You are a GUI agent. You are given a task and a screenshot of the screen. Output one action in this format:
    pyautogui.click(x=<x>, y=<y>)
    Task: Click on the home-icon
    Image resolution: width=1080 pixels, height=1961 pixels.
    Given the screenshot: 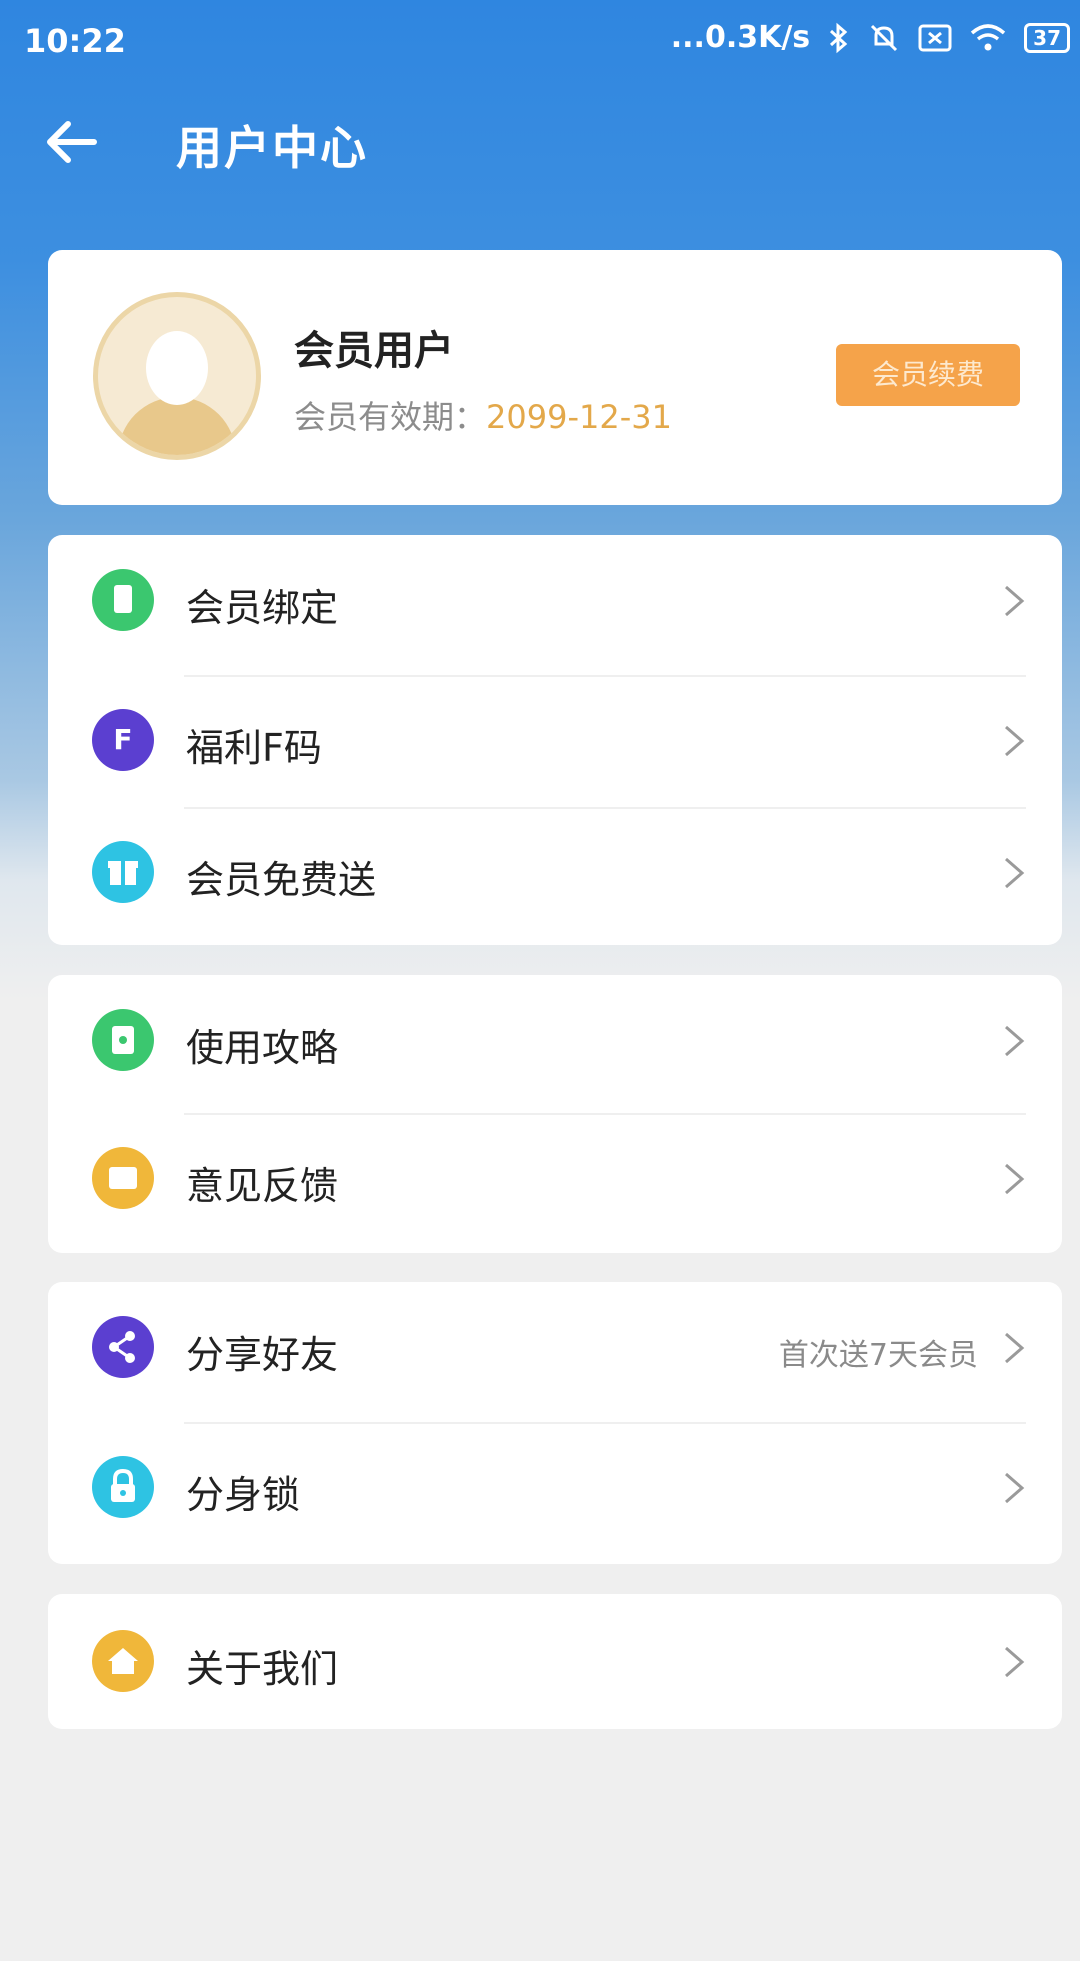 What is the action you would take?
    pyautogui.click(x=123, y=1661)
    